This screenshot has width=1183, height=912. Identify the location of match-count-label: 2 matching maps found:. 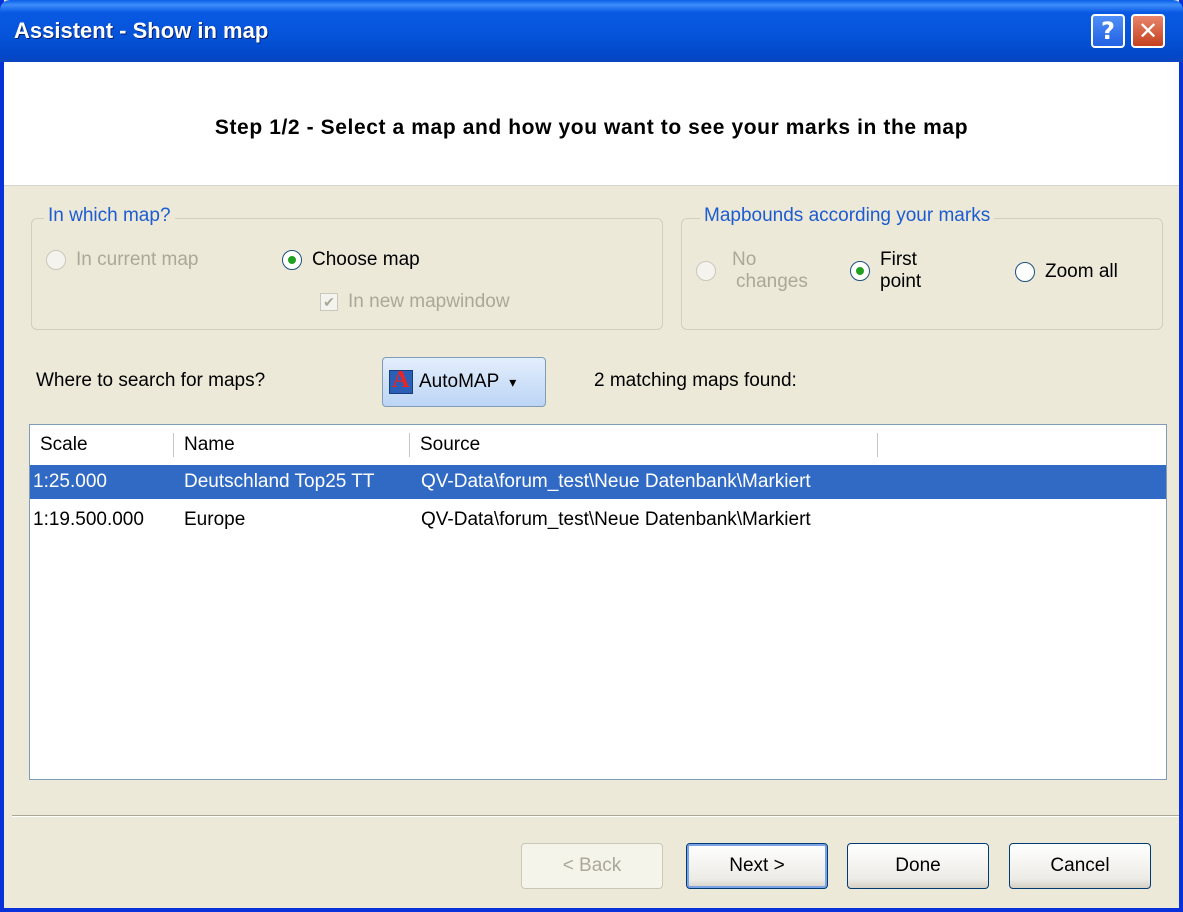
(695, 380).